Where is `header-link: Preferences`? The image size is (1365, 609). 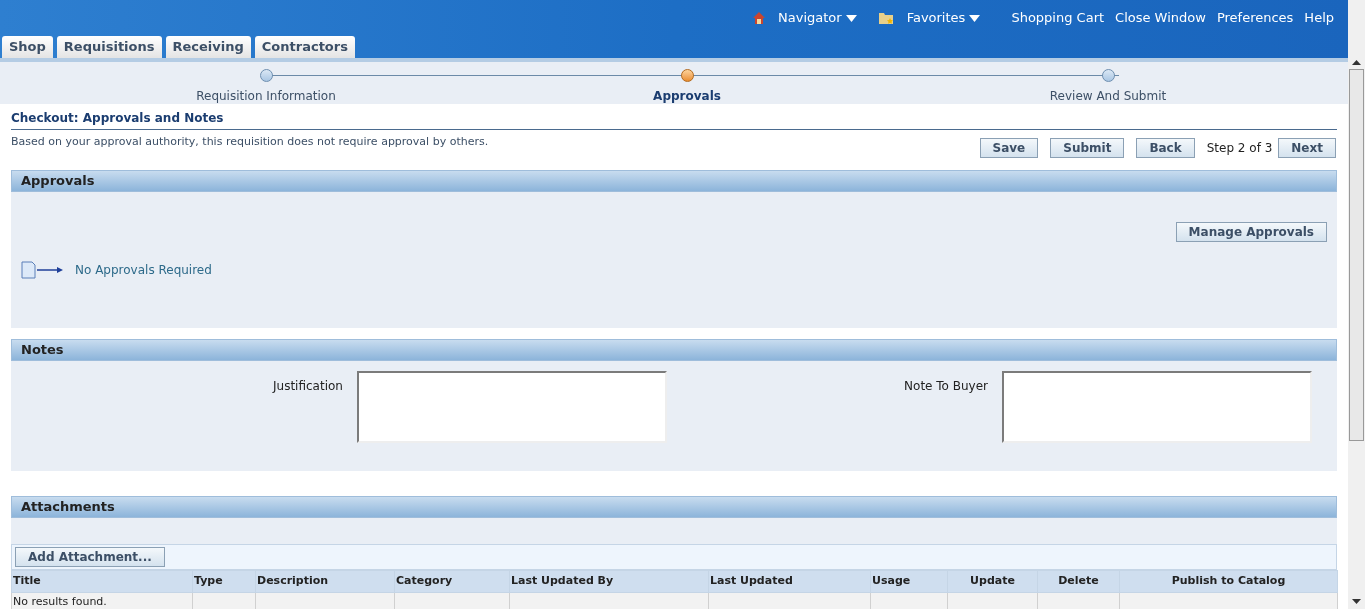 header-link: Preferences is located at coordinates (1255, 18).